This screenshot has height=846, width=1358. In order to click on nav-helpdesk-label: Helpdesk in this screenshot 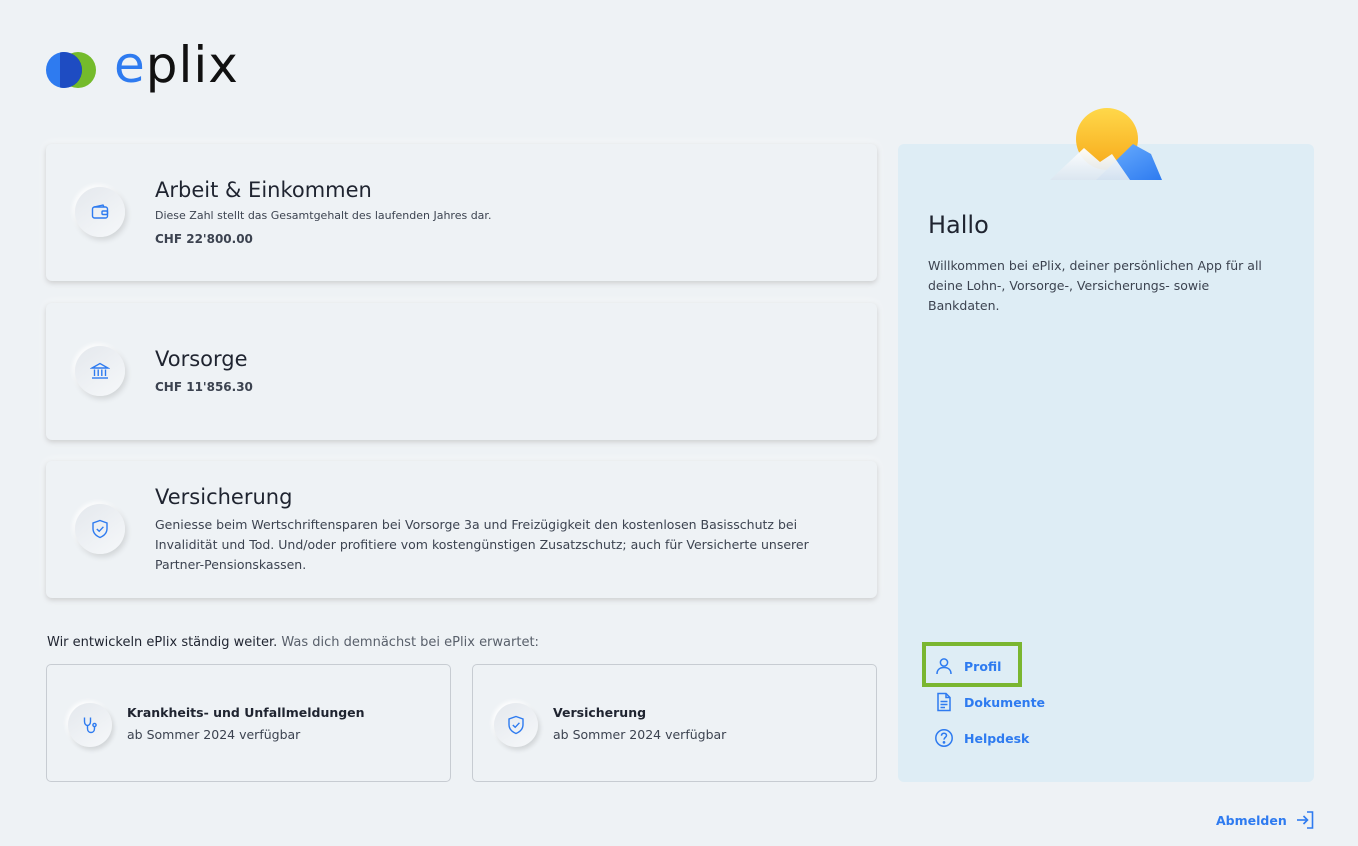, I will do `click(997, 738)`.